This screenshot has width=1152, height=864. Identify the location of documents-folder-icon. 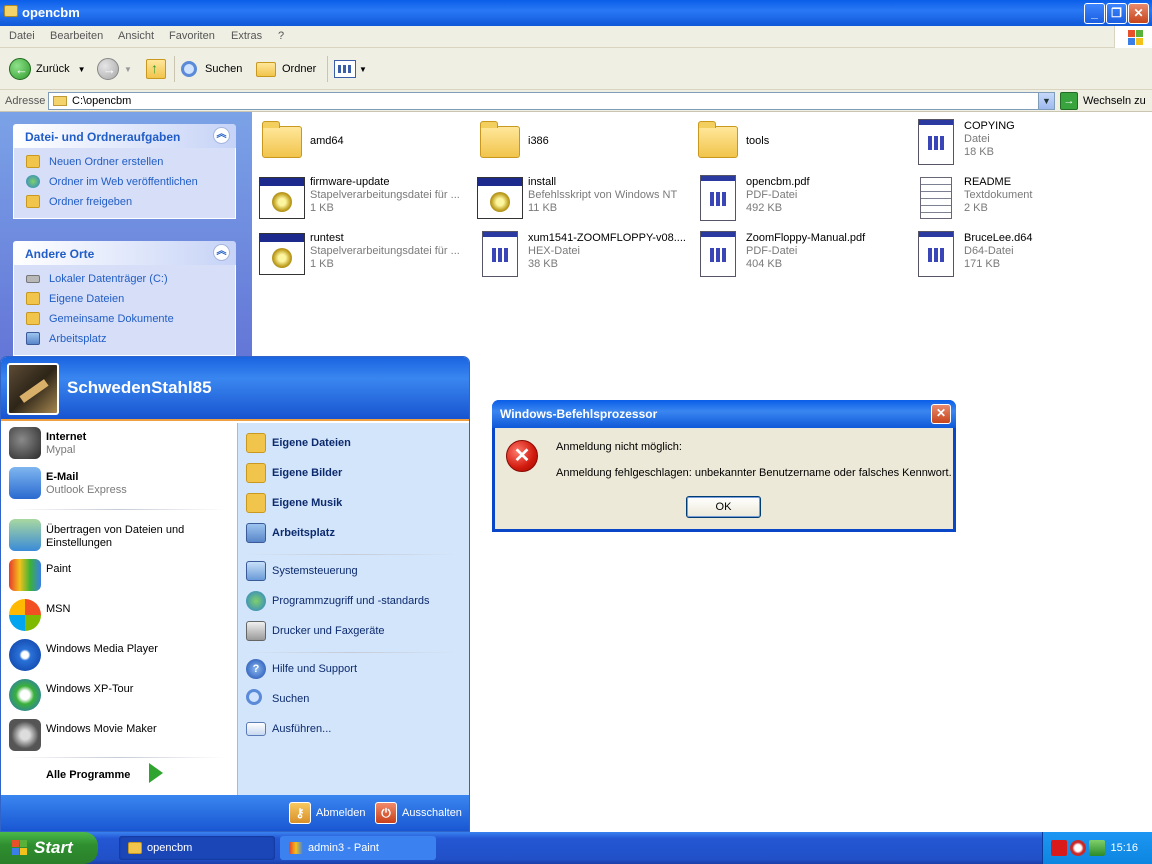
(33, 298).